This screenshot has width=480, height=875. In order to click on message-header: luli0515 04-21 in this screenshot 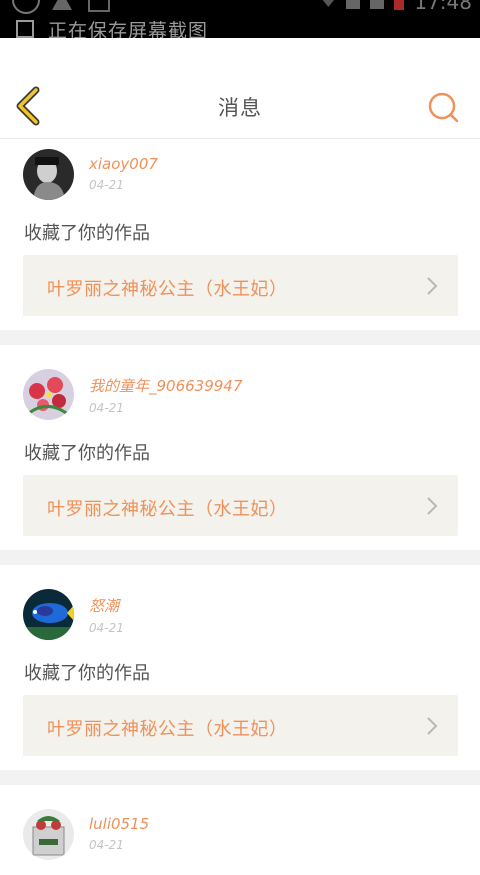, I will do `click(86, 834)`.